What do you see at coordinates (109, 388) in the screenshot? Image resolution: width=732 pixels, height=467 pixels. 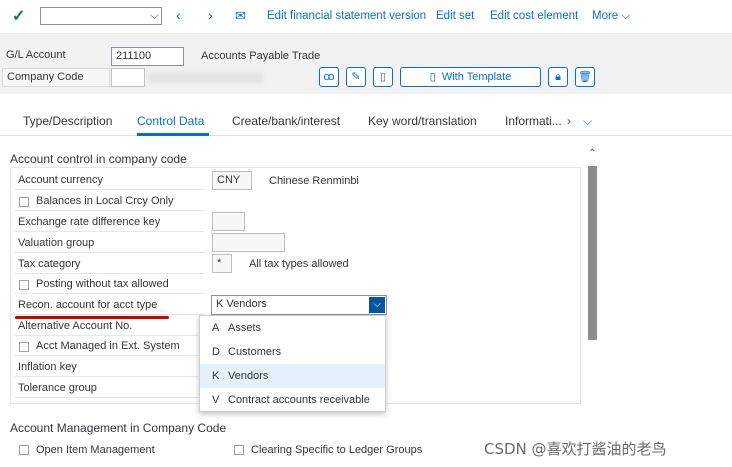 I see `tolerance-group-label: Tolerance group` at bounding box center [109, 388].